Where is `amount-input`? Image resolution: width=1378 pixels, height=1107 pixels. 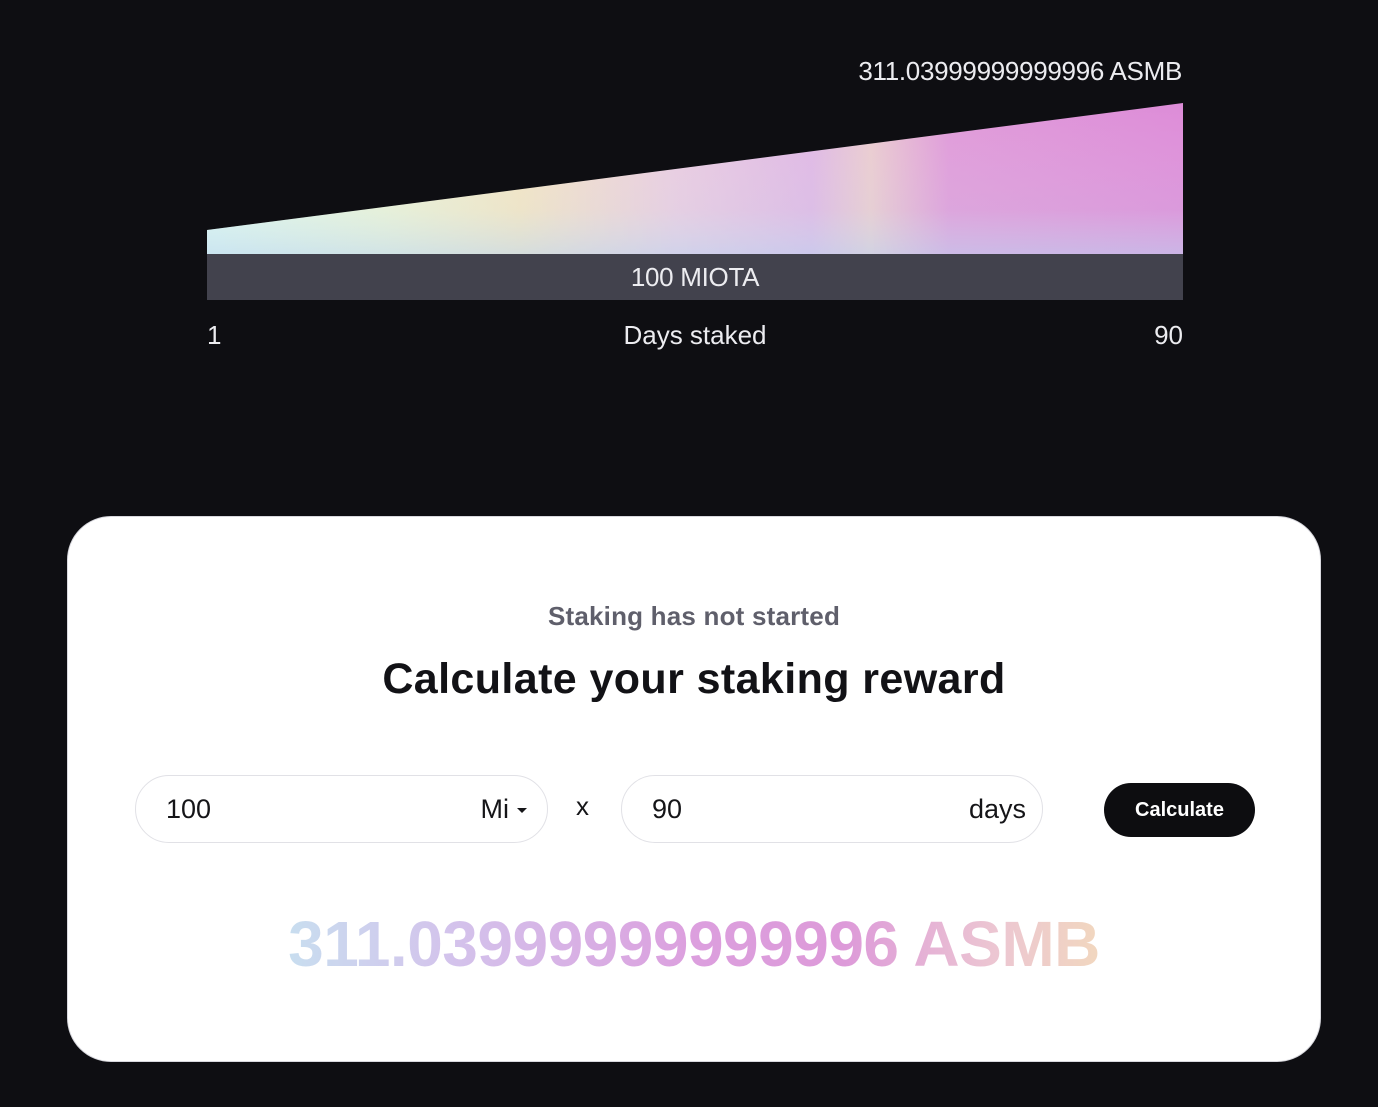
amount-input is located at coordinates (308, 809).